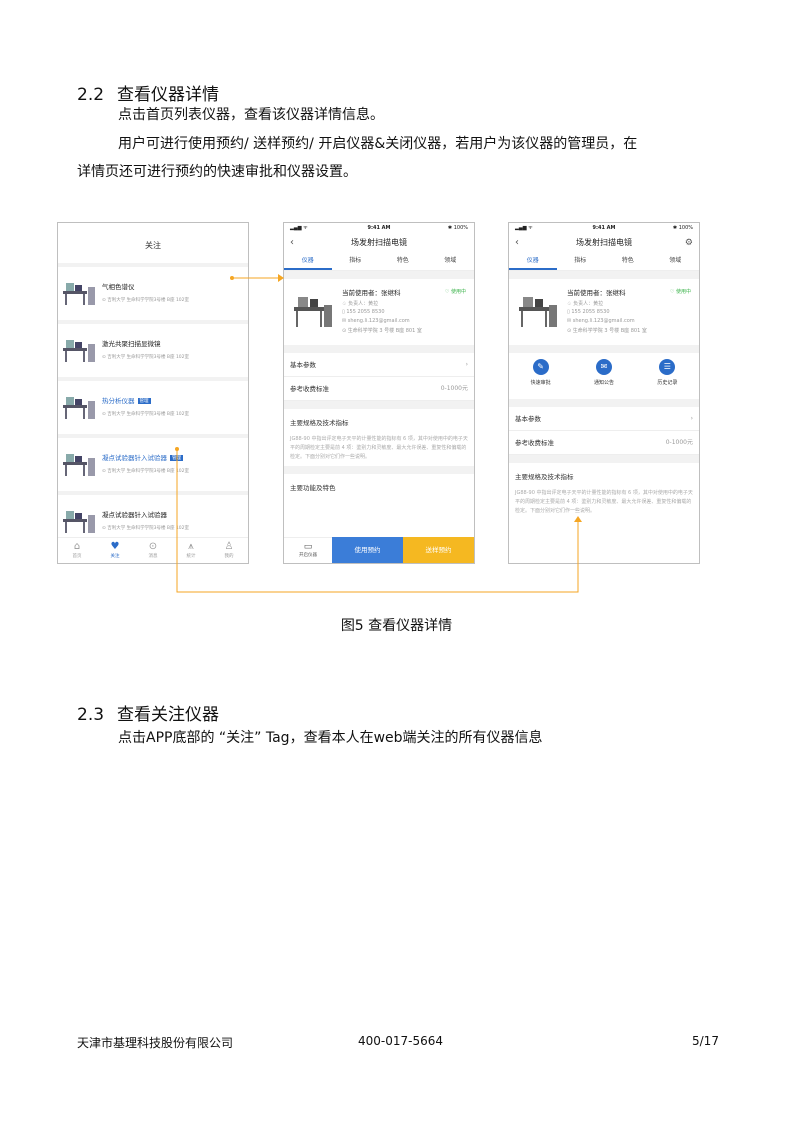  What do you see at coordinates (540, 367) in the screenshot?
I see `approve-icon: ✎` at bounding box center [540, 367].